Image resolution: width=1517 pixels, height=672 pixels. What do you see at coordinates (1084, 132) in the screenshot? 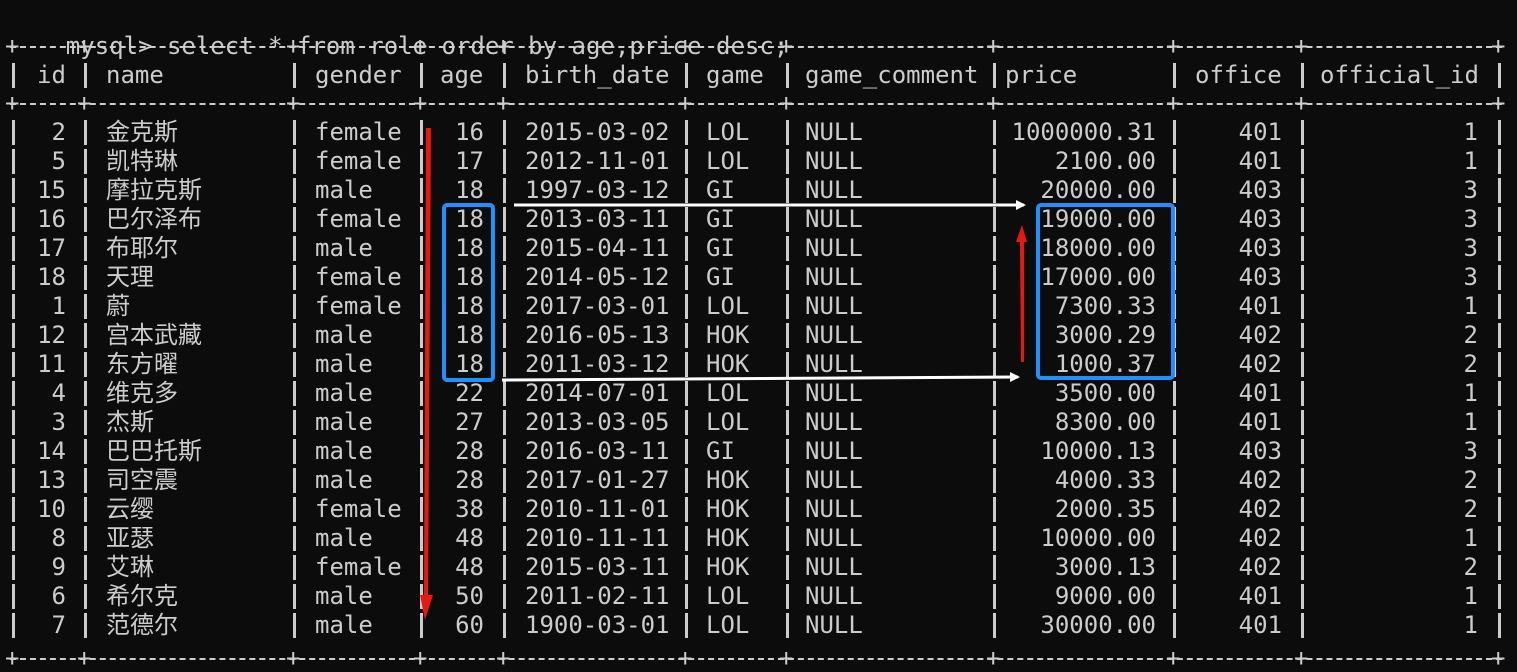
I see `table-cell-price: 1000000.31` at bounding box center [1084, 132].